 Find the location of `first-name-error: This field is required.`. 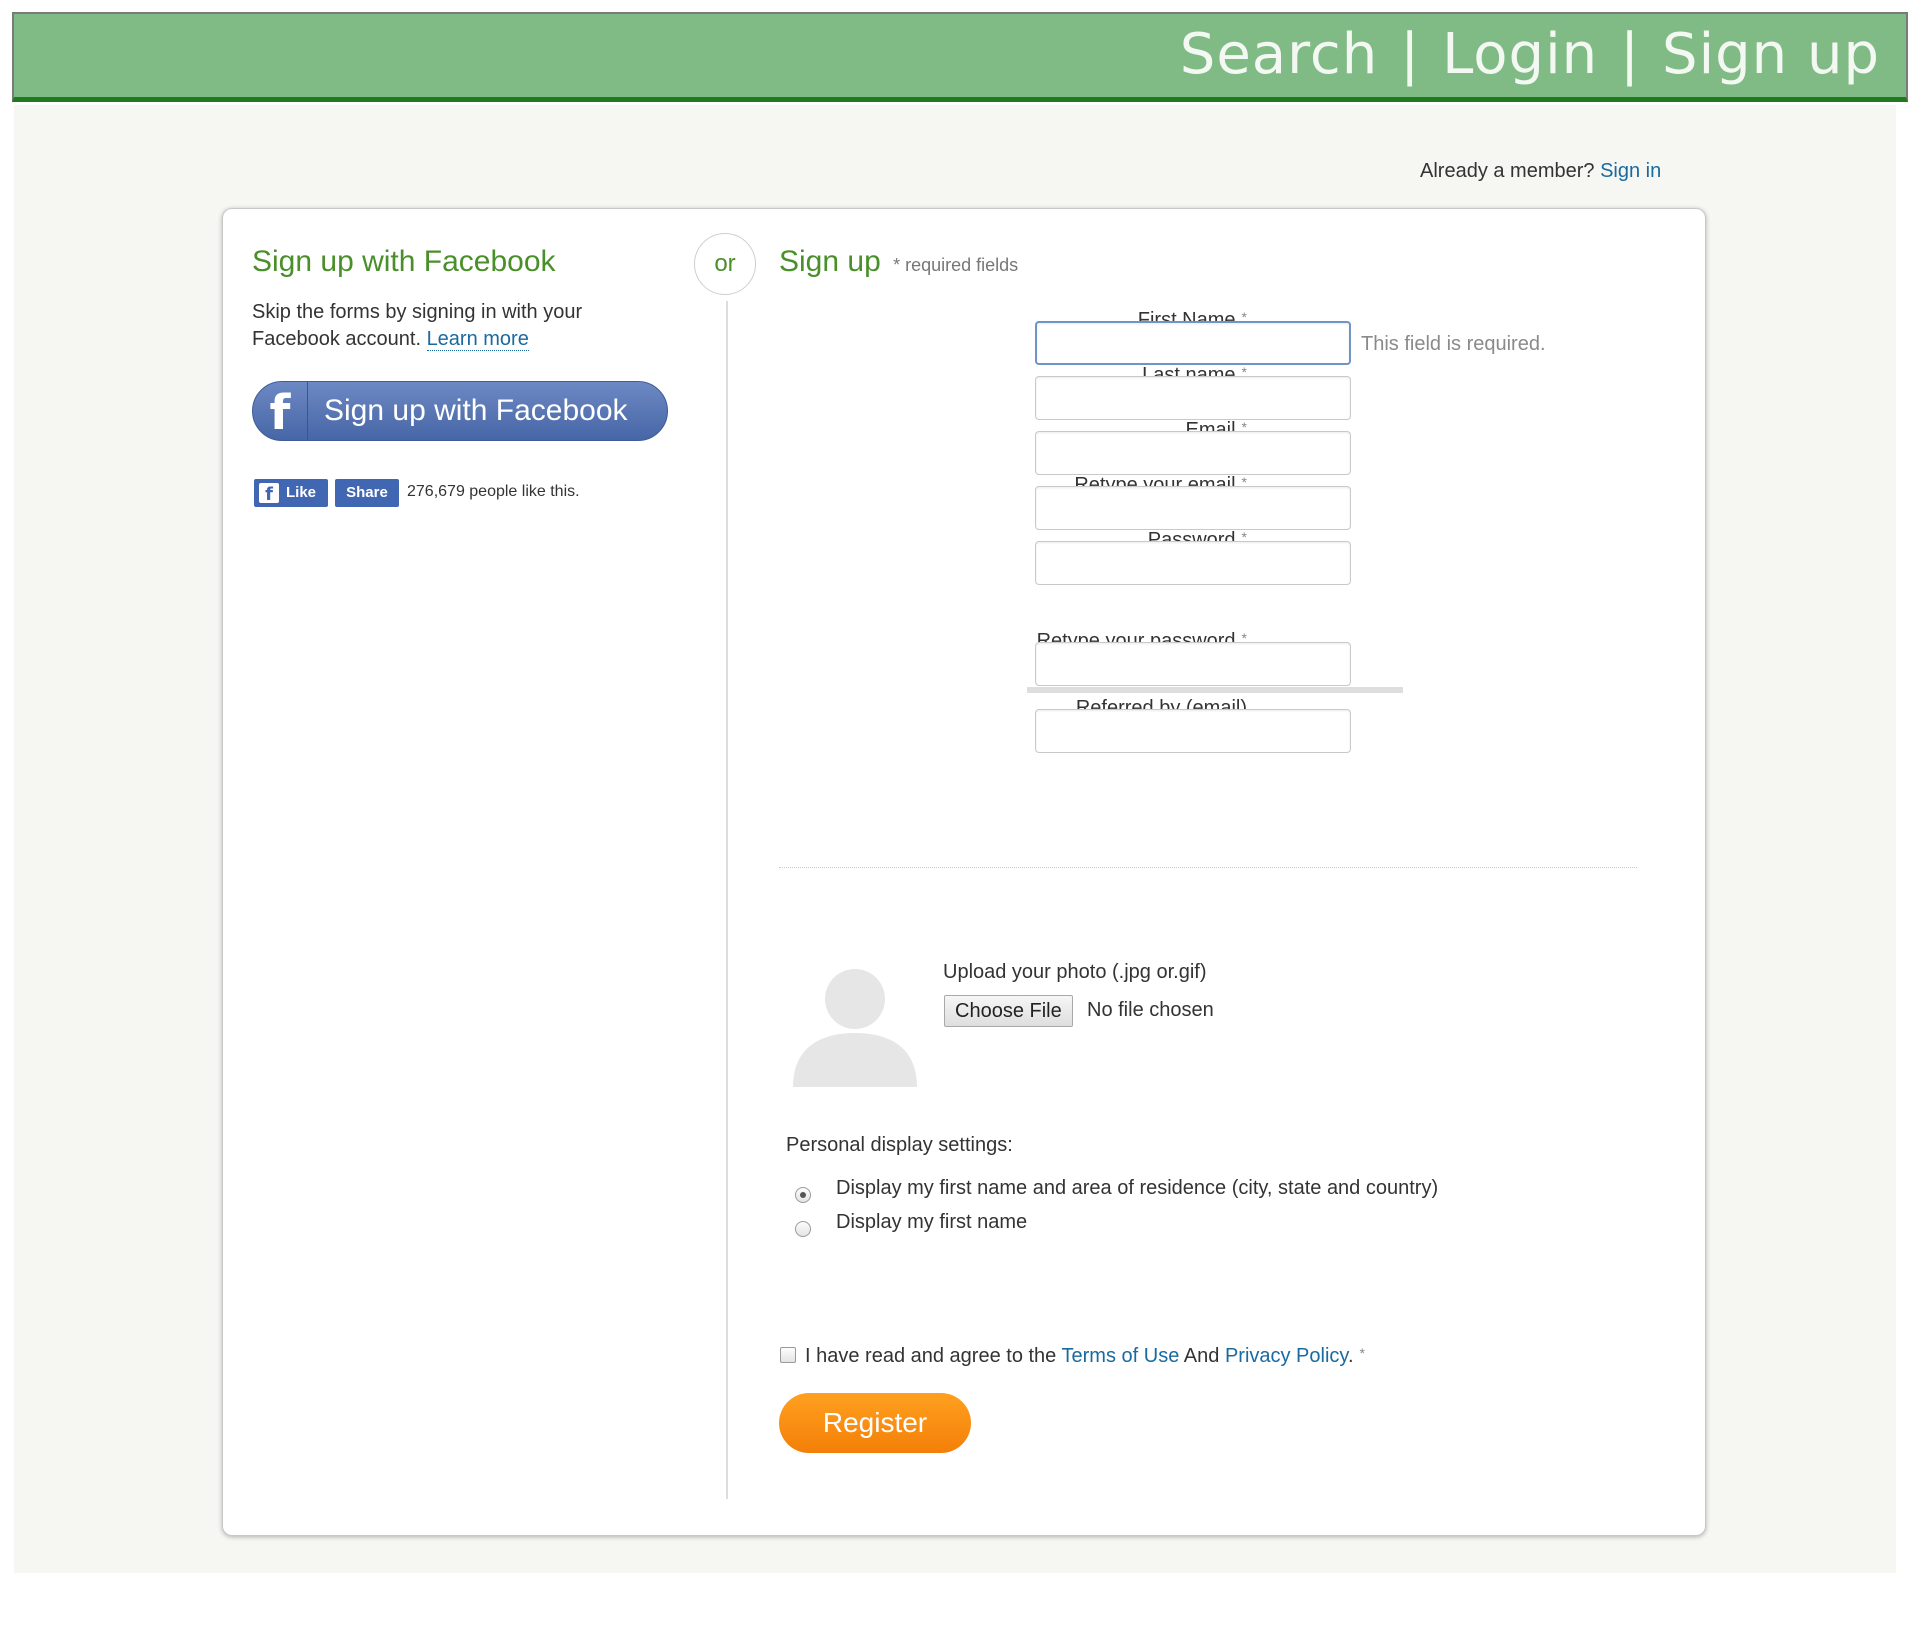

first-name-error: This field is required. is located at coordinates (1453, 344).